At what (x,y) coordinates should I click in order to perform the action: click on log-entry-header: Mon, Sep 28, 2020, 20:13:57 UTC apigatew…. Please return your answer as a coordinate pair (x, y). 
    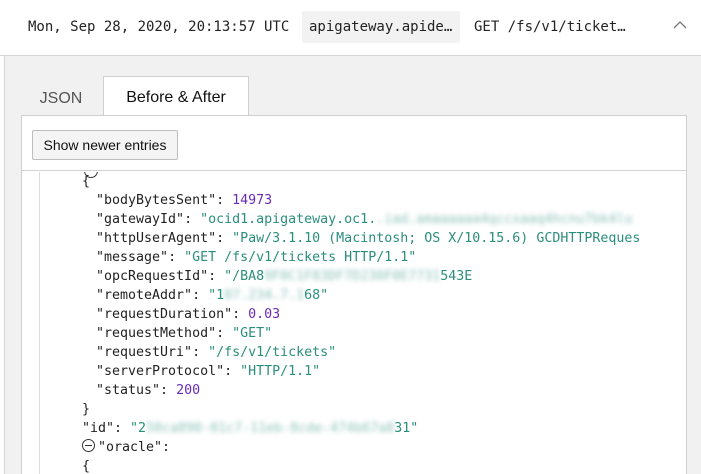
    Looking at the image, I should click on (350, 28).